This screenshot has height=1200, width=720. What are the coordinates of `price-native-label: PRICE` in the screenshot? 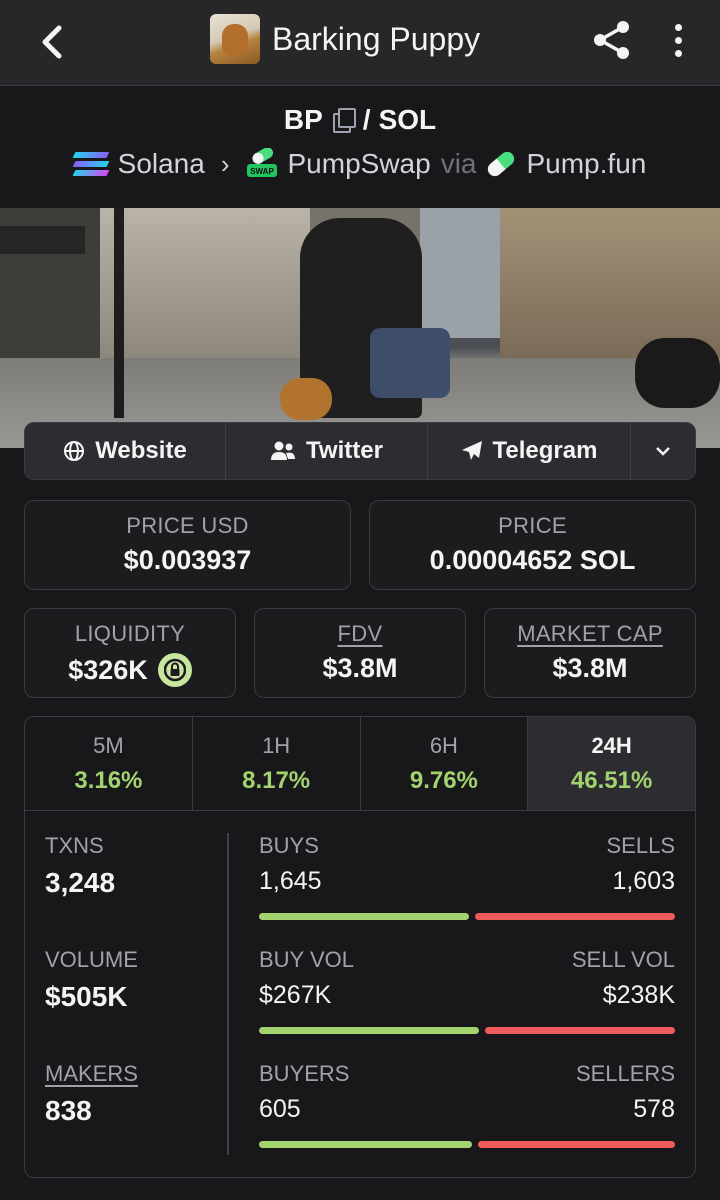 It's located at (532, 525).